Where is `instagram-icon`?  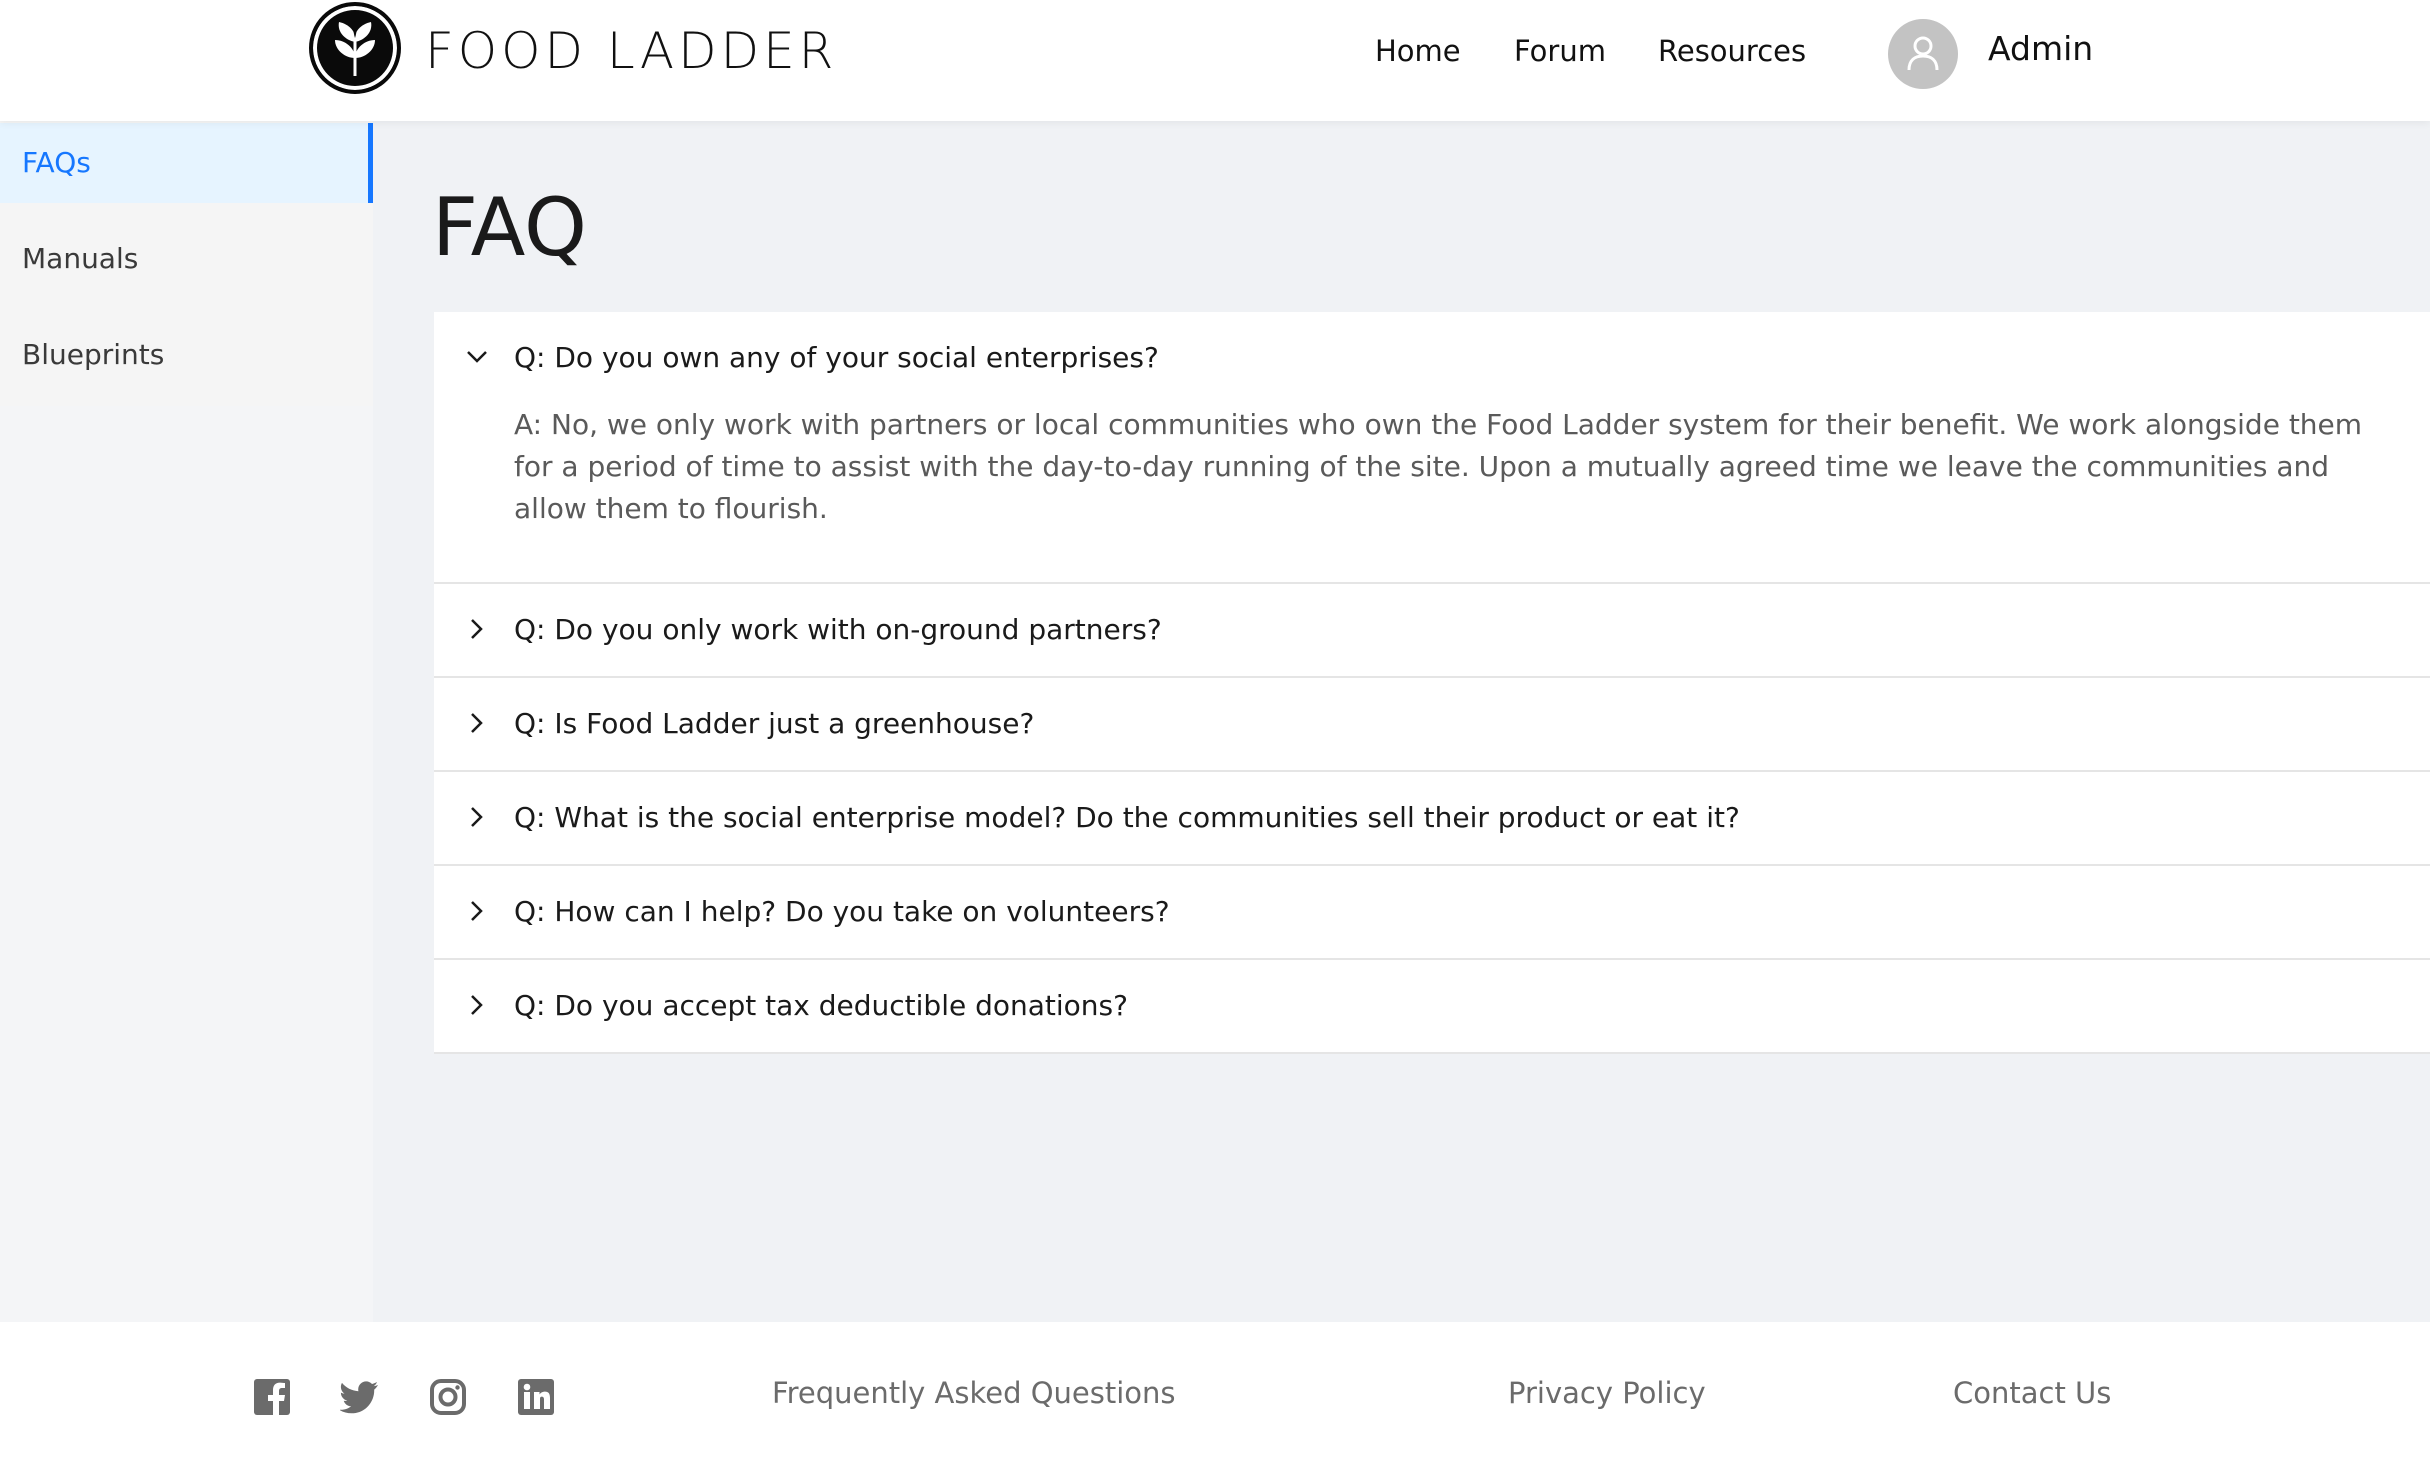
instagram-icon is located at coordinates (448, 1397).